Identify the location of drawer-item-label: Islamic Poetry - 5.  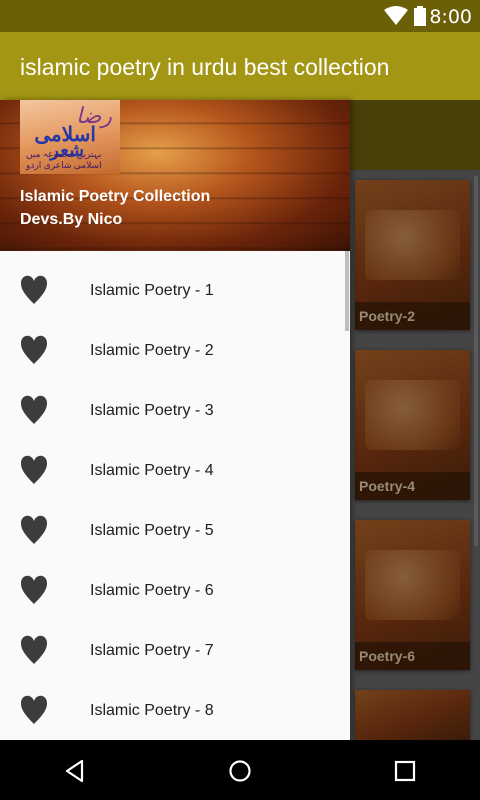
(152, 530).